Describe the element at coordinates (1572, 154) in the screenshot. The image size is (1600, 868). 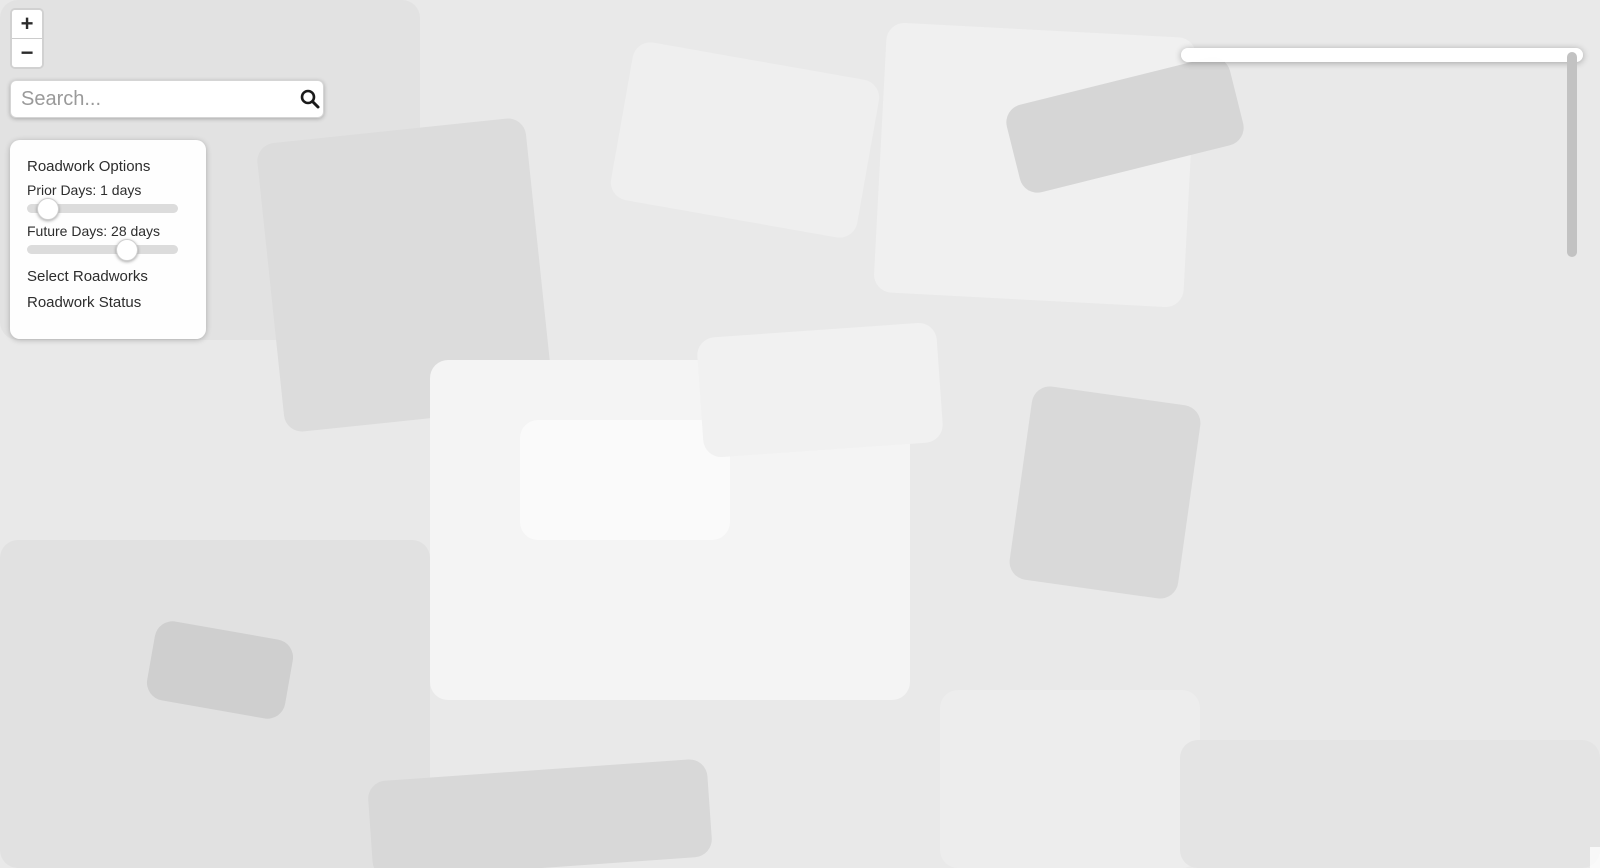
I see `layers-panel-scrollbar` at that location.